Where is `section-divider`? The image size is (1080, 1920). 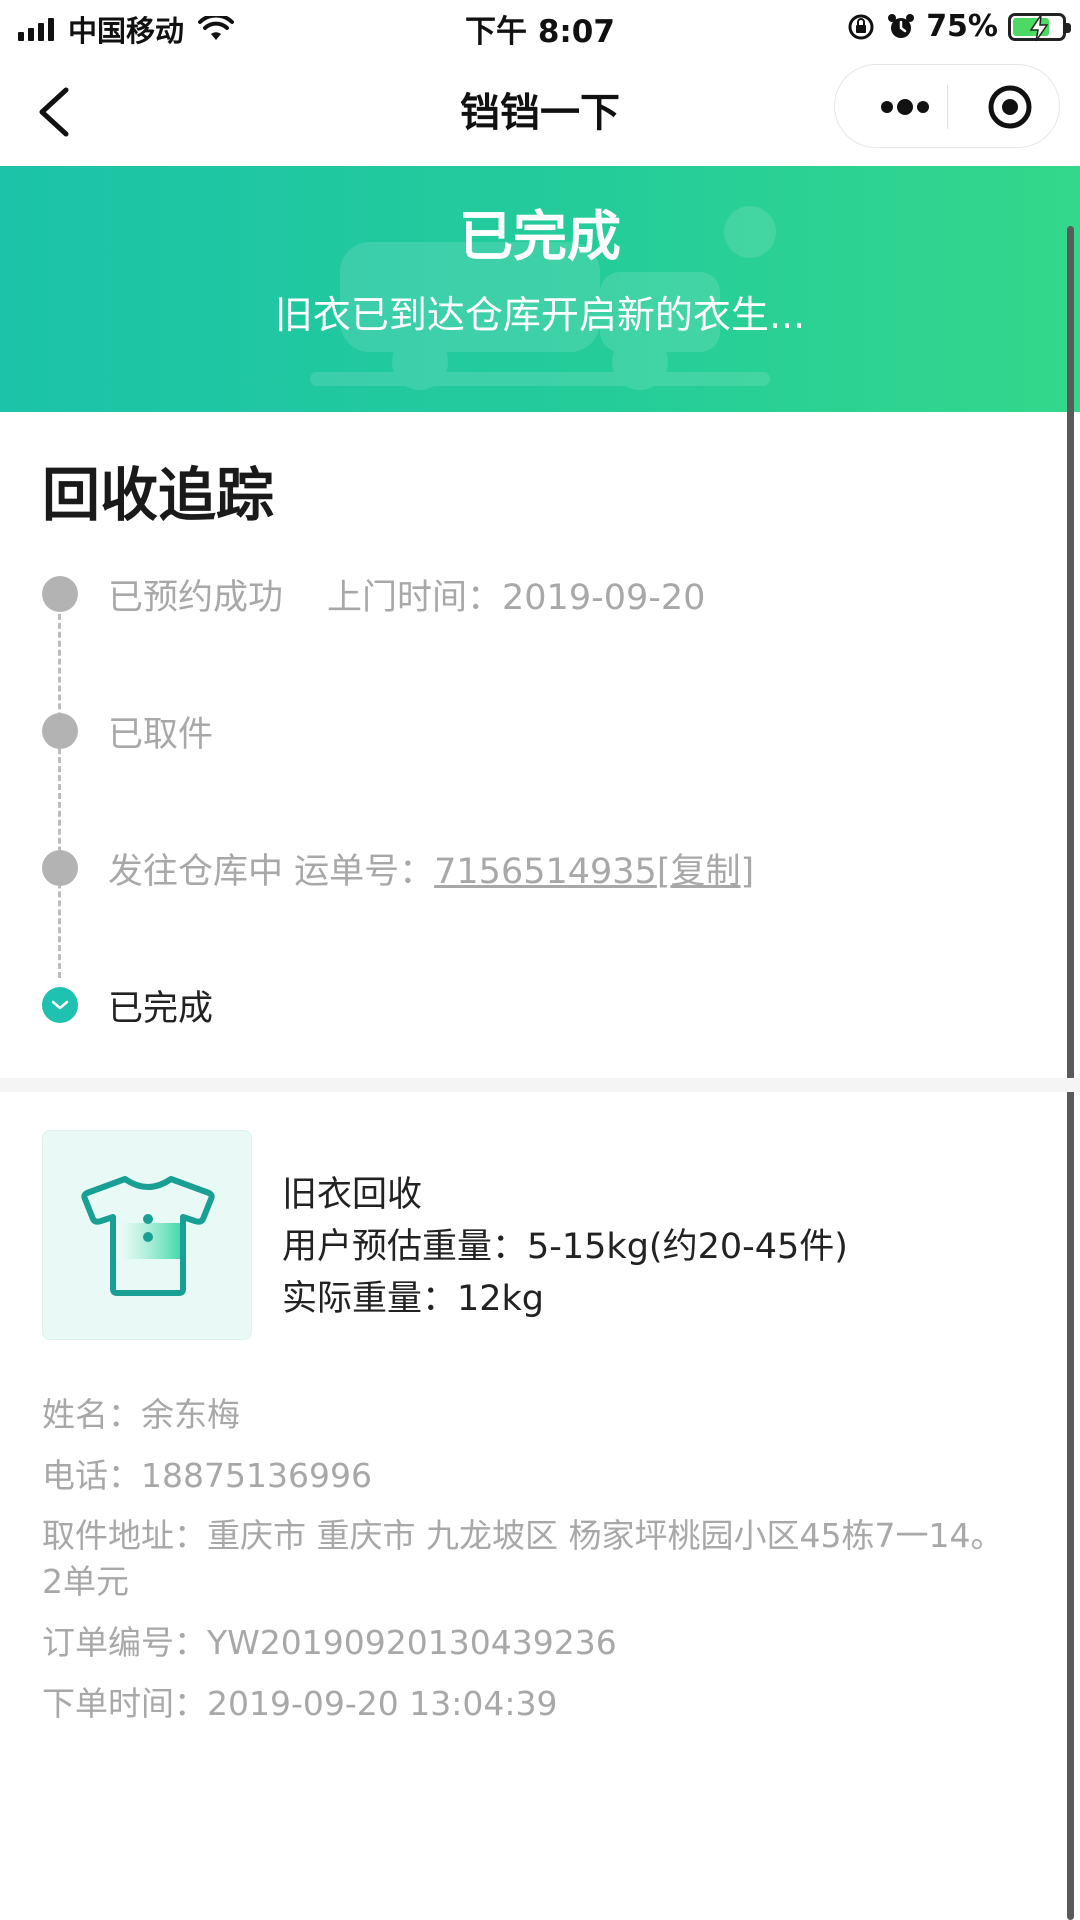
section-divider is located at coordinates (540, 1085).